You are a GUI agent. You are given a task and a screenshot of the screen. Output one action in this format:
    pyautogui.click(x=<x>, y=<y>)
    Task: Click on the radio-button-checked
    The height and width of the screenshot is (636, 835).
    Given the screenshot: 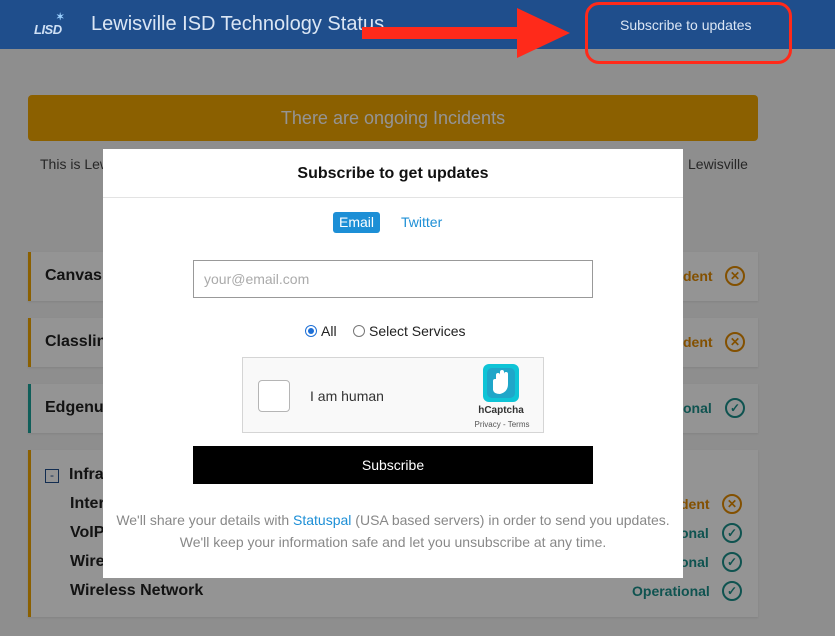 What is the action you would take?
    pyautogui.click(x=311, y=331)
    